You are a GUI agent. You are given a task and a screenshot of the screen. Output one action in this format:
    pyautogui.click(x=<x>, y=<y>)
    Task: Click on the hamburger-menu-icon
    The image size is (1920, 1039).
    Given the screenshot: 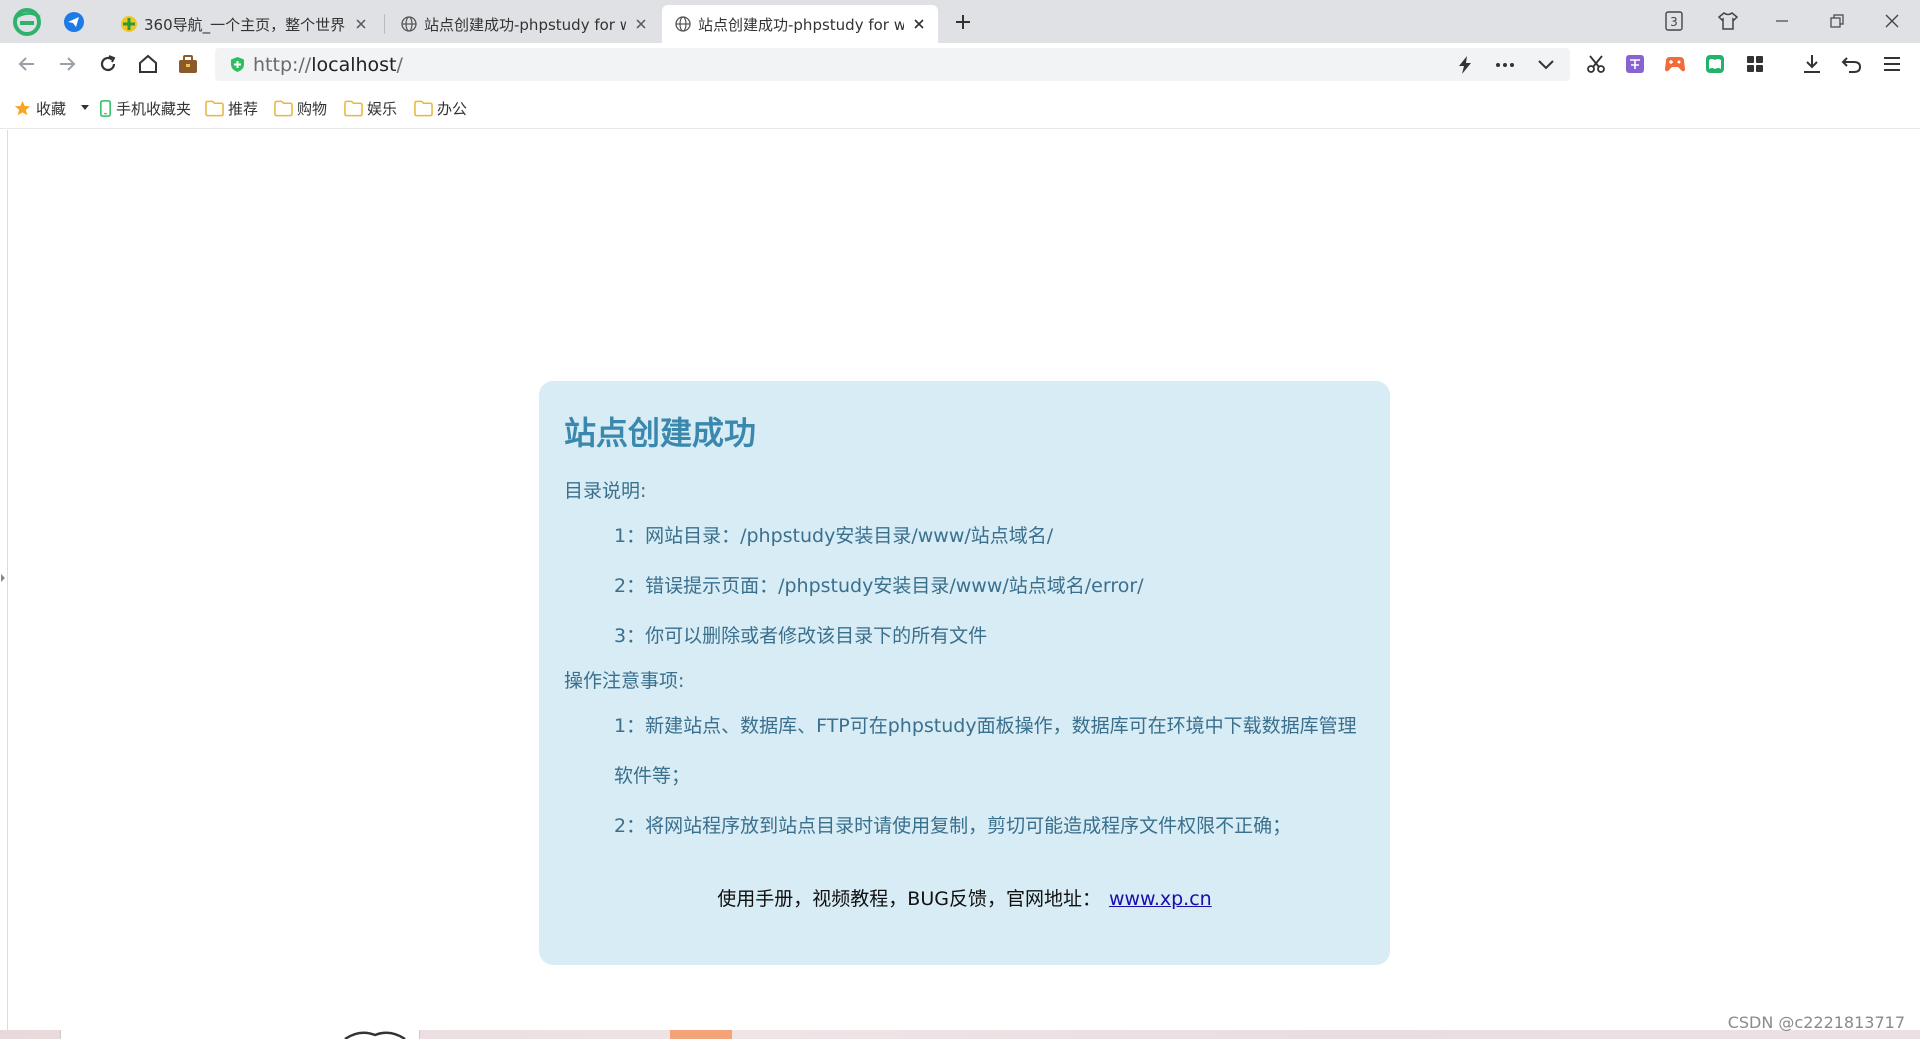 What is the action you would take?
    pyautogui.click(x=1892, y=64)
    